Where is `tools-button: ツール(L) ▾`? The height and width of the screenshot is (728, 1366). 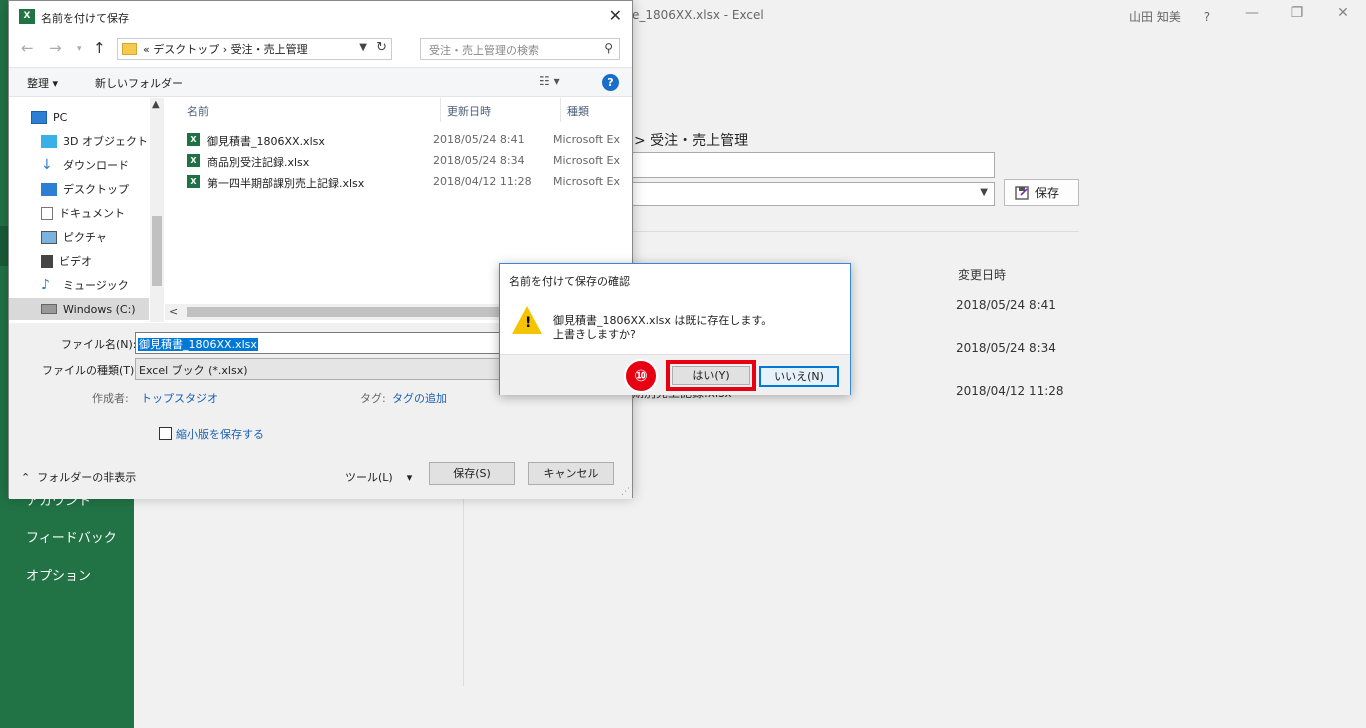 tools-button: ツール(L) ▾ is located at coordinates (378, 477).